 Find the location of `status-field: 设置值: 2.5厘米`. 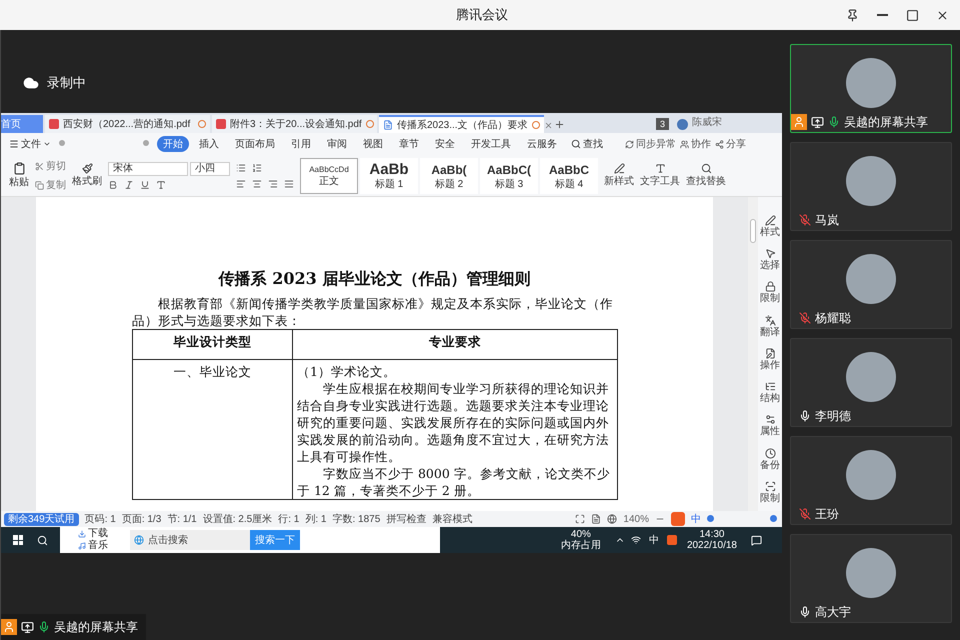

status-field: 设置值: 2.5厘米 is located at coordinates (237, 519).